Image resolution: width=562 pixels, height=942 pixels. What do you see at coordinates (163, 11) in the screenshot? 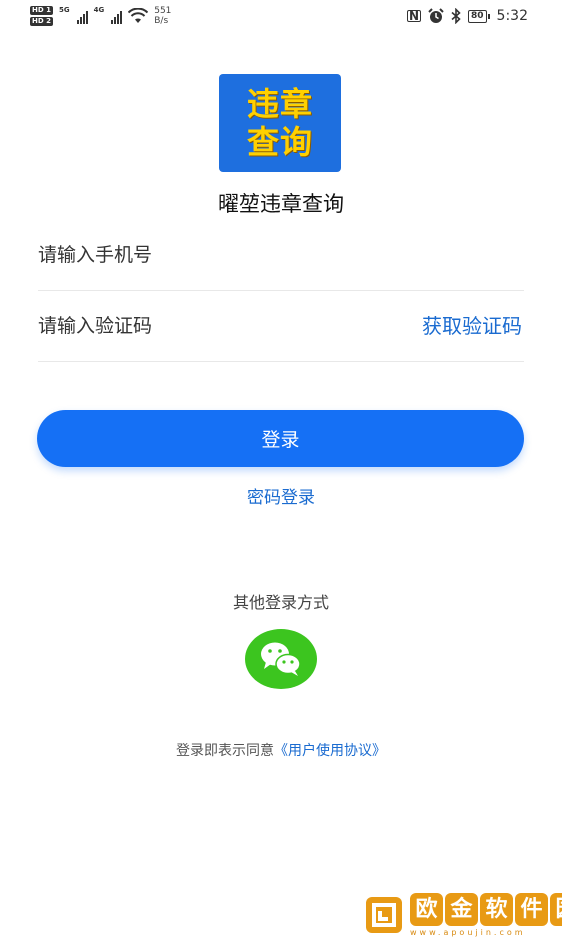
I see `speed-value: 551` at bounding box center [163, 11].